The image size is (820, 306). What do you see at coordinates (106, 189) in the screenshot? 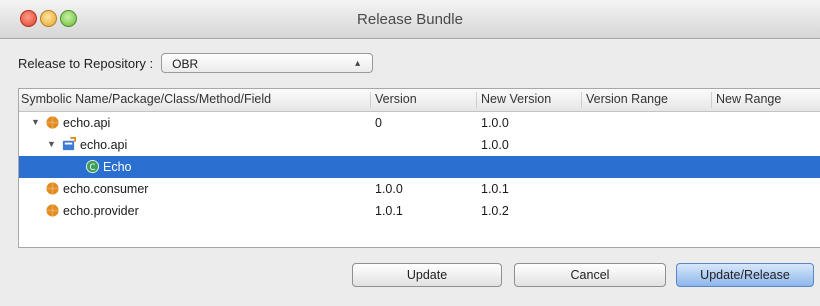
I see `row-name: echo.consumer` at bounding box center [106, 189].